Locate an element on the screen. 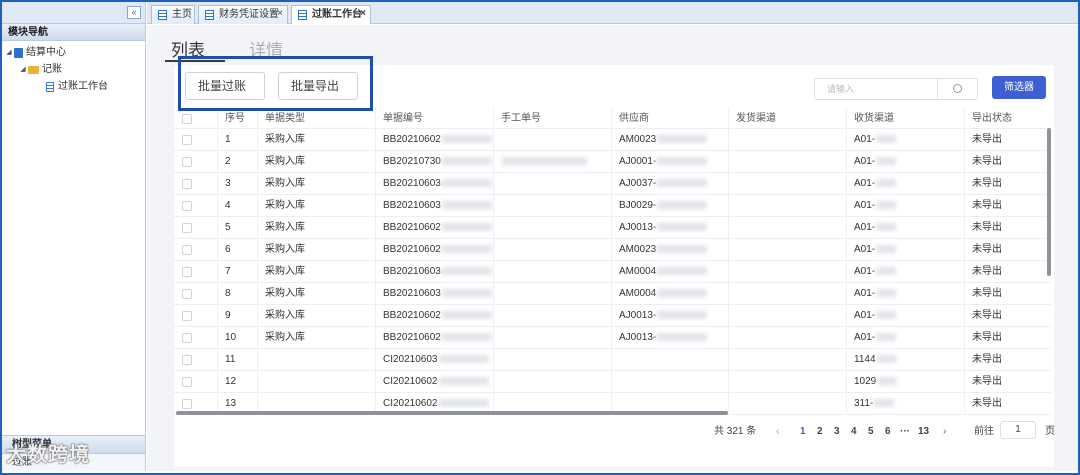 This screenshot has width=1080, height=475. select-all-checkbox is located at coordinates (187, 119).